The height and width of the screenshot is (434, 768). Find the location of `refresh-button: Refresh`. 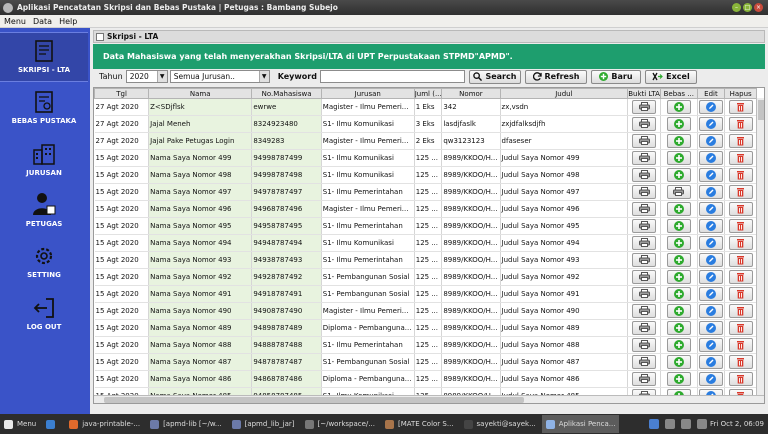

refresh-button: Refresh is located at coordinates (555, 76).